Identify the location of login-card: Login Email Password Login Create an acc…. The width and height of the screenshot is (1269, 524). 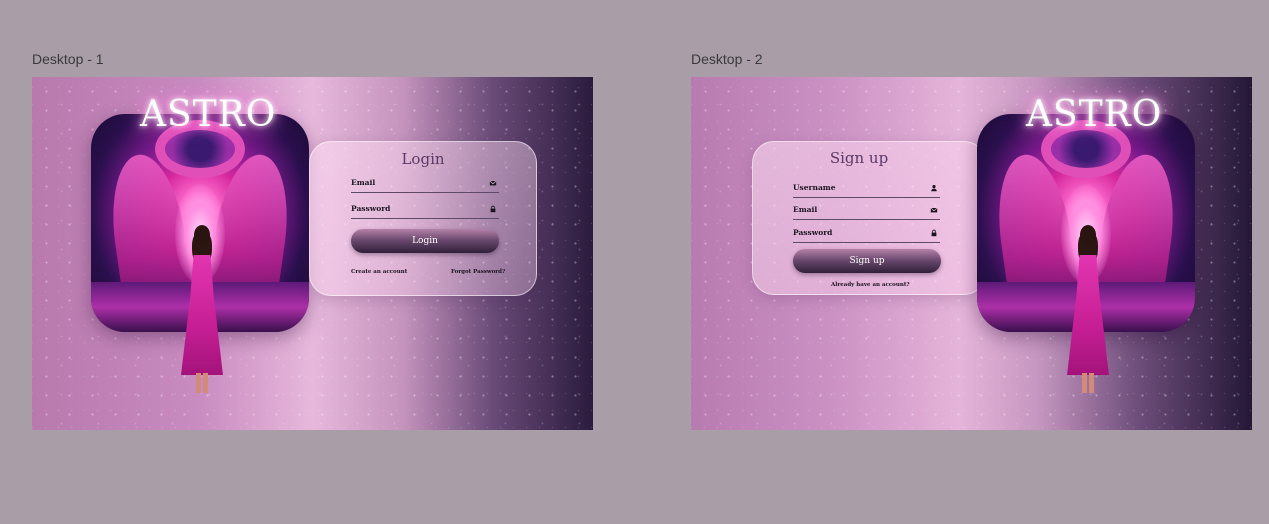
(423, 218).